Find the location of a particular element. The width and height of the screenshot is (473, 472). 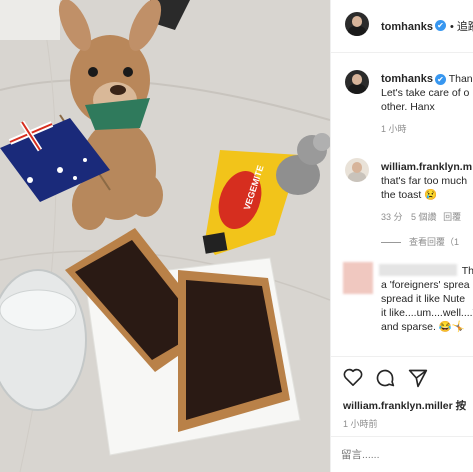

liked-by: william.franklyn.miller 按 is located at coordinates (408, 405).